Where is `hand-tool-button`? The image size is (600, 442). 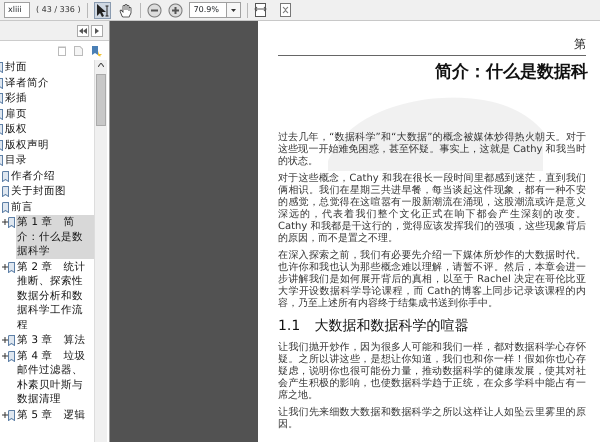
hand-tool-button is located at coordinates (125, 10).